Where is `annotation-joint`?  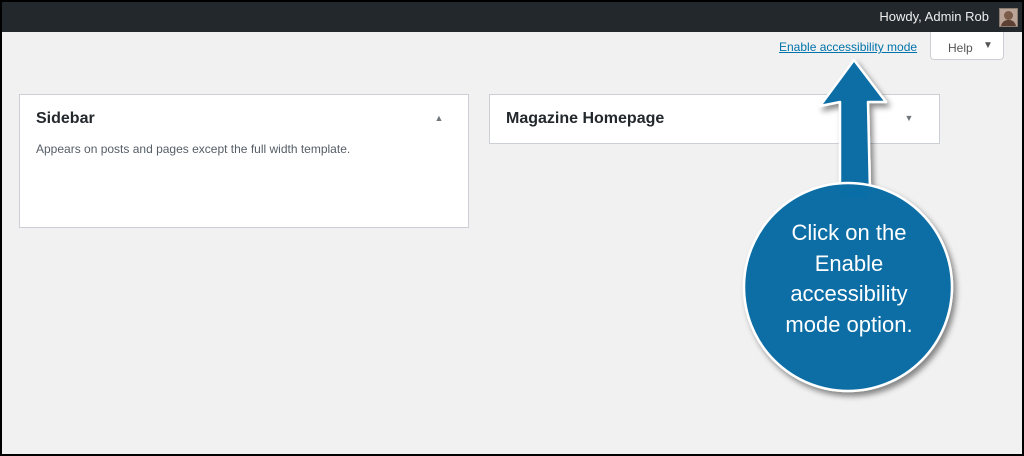 annotation-joint is located at coordinates (854, 193).